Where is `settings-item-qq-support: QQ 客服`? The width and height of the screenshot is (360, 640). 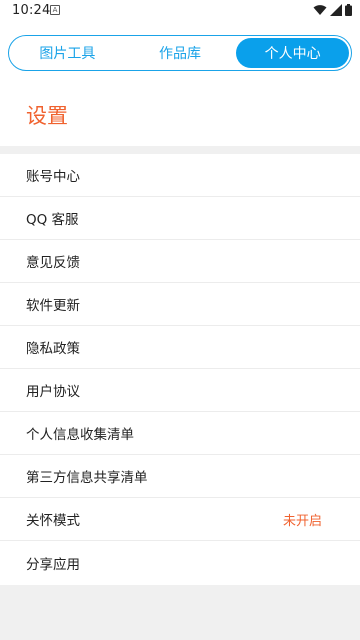
settings-item-qq-support: QQ 客服 is located at coordinates (180, 218).